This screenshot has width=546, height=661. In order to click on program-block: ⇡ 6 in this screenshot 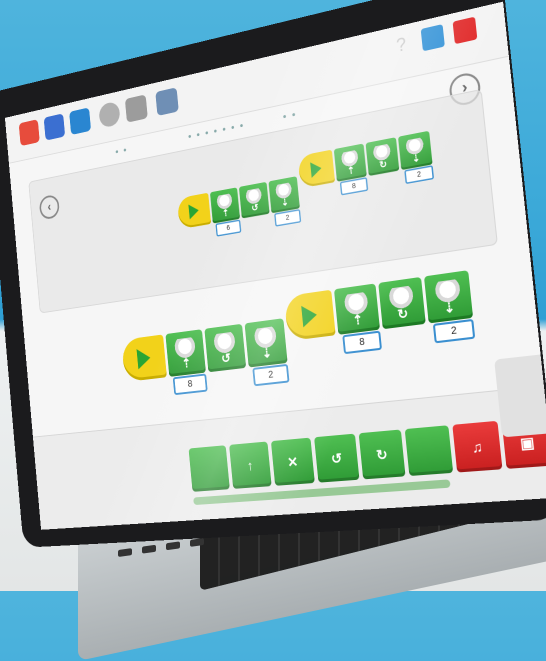, I will do `click(225, 205)`.